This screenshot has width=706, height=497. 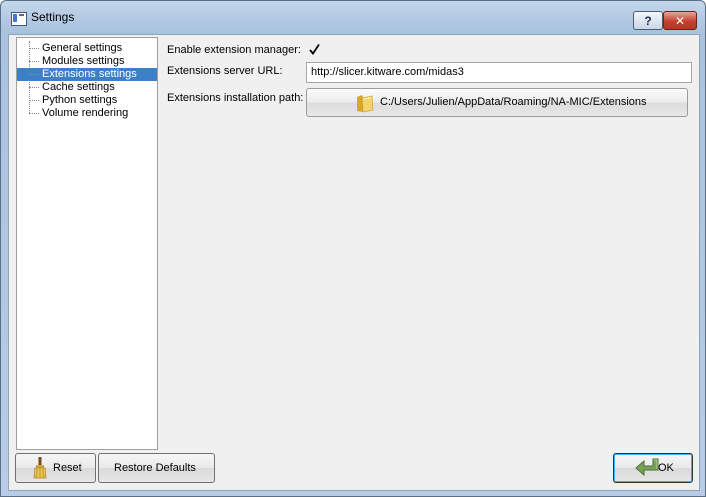 What do you see at coordinates (653, 468) in the screenshot?
I see `ok-button: OK` at bounding box center [653, 468].